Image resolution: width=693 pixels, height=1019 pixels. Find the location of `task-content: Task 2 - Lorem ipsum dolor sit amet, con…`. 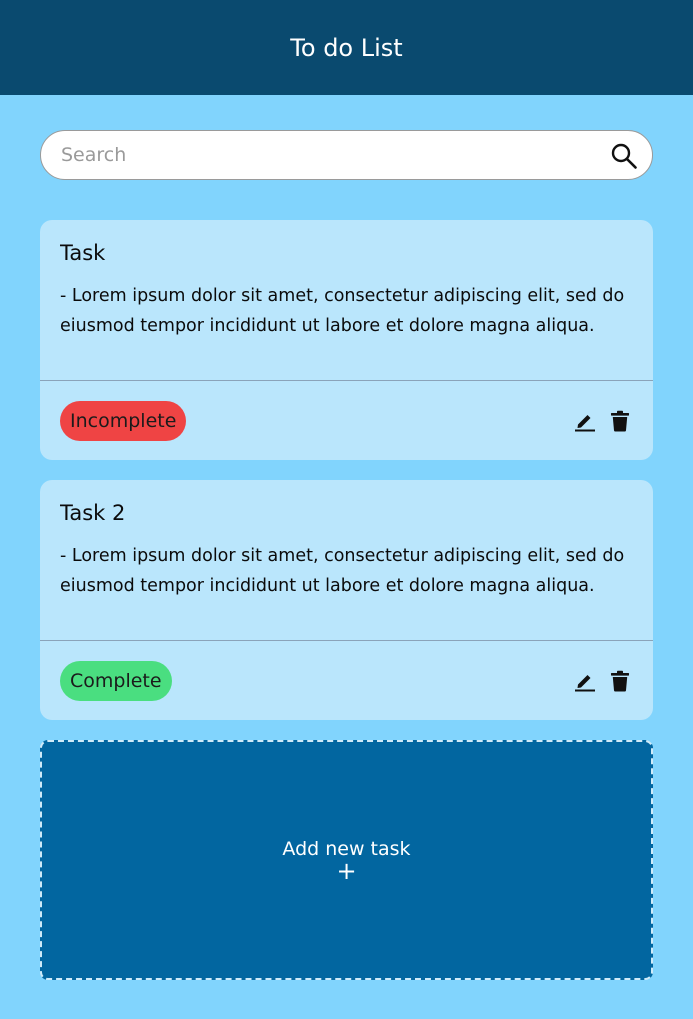

task-content: Task 2 - Lorem ipsum dolor sit amet, con… is located at coordinates (344, 559).